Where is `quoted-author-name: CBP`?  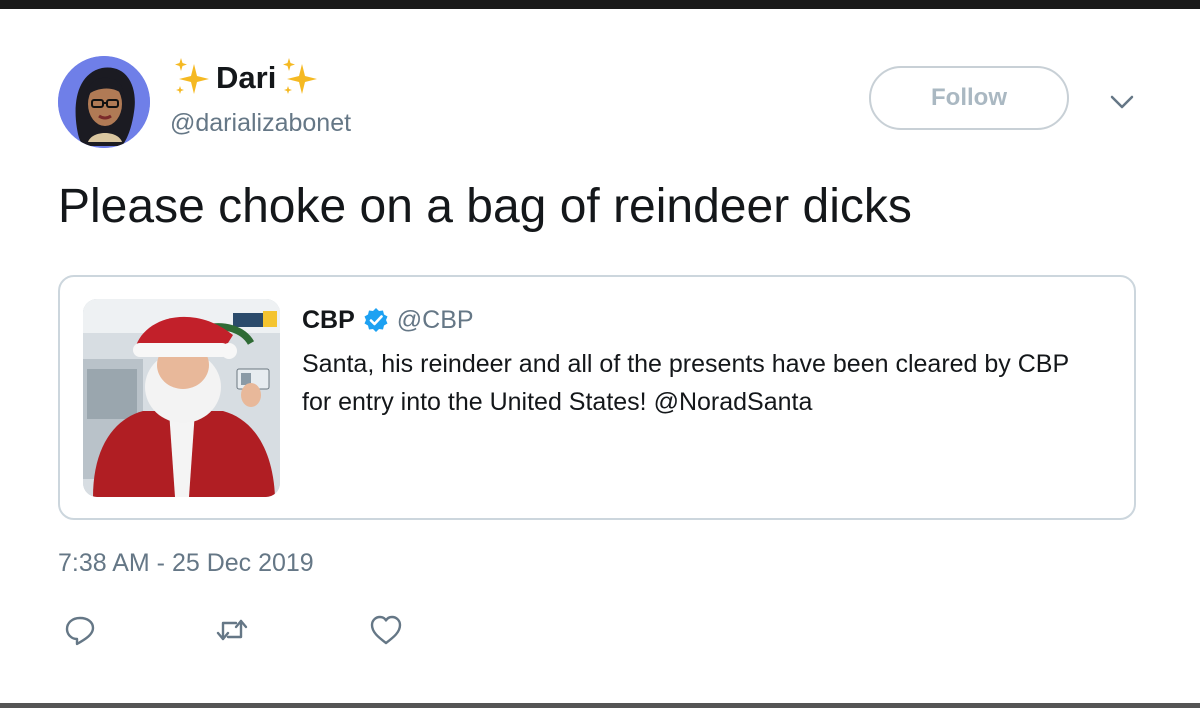
quoted-author-name: CBP is located at coordinates (328, 319).